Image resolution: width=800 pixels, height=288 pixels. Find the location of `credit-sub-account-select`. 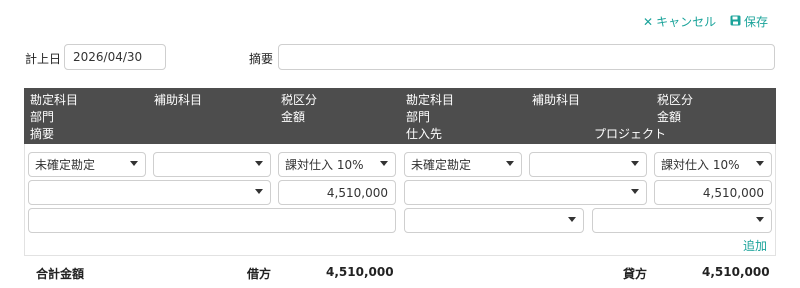

credit-sub-account-select is located at coordinates (588, 164).